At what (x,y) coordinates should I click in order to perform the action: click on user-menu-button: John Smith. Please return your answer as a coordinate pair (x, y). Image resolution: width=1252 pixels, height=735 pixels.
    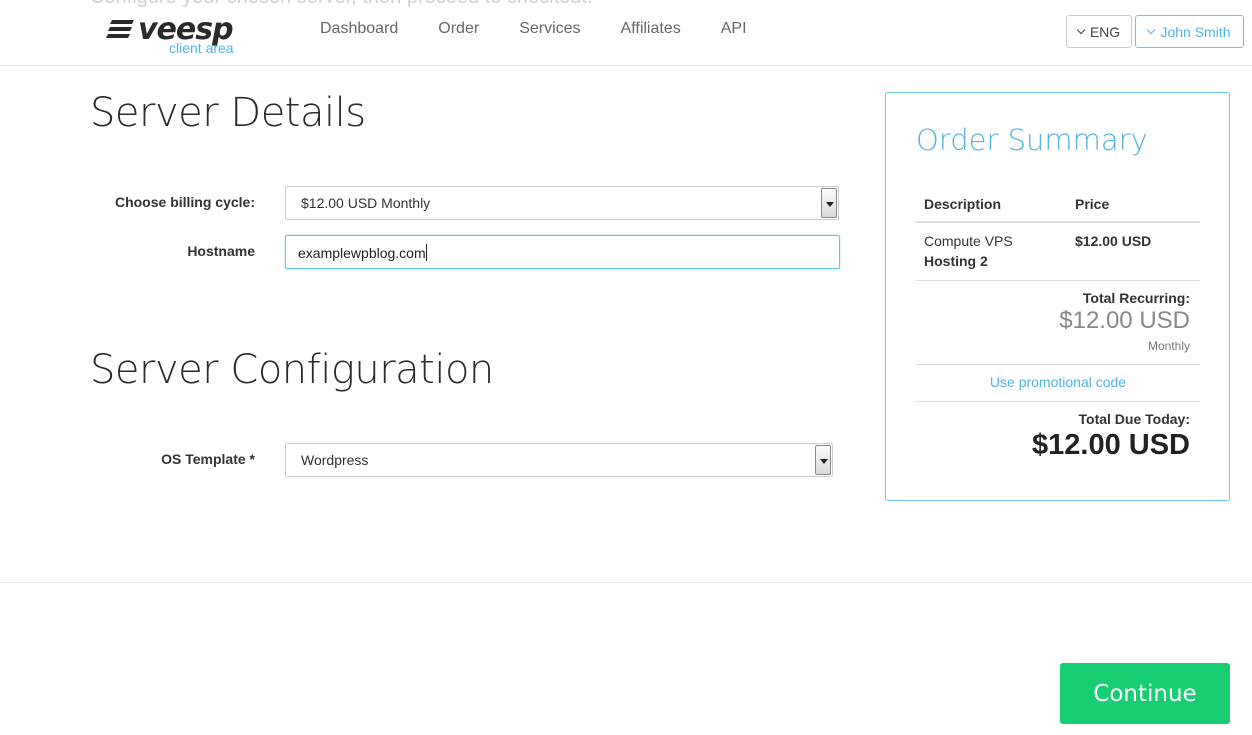
    Looking at the image, I should click on (1189, 31).